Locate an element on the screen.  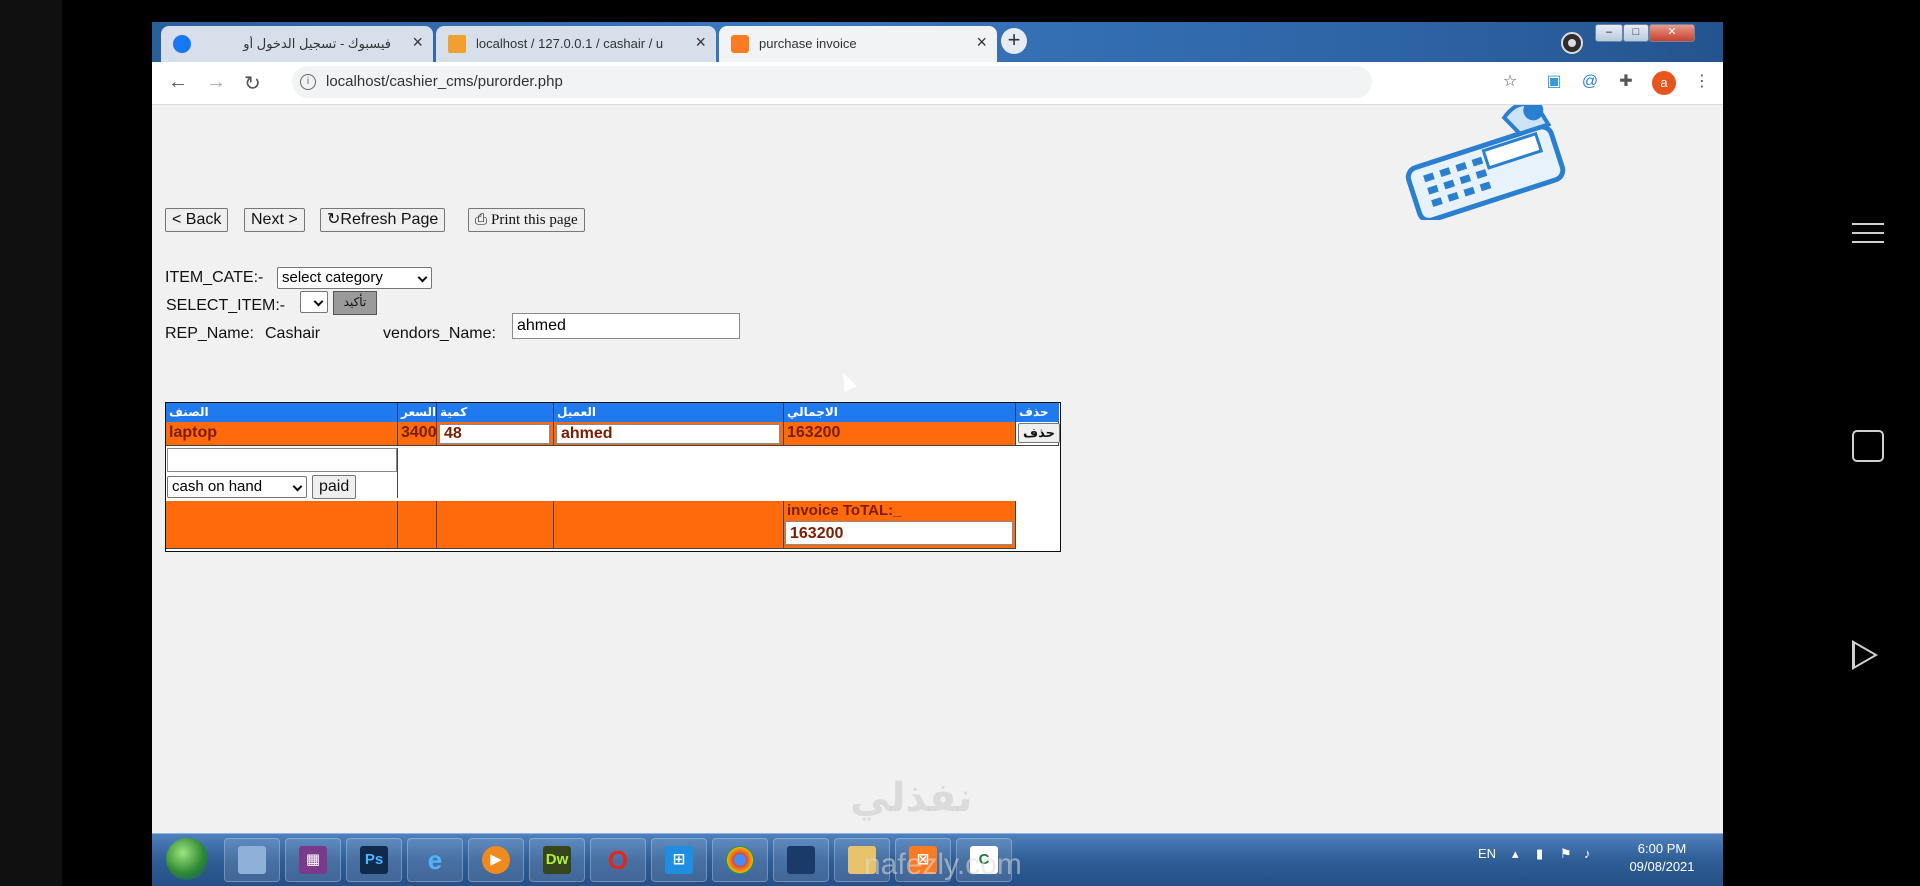
calculator-logo-icon is located at coordinates (1485, 162).